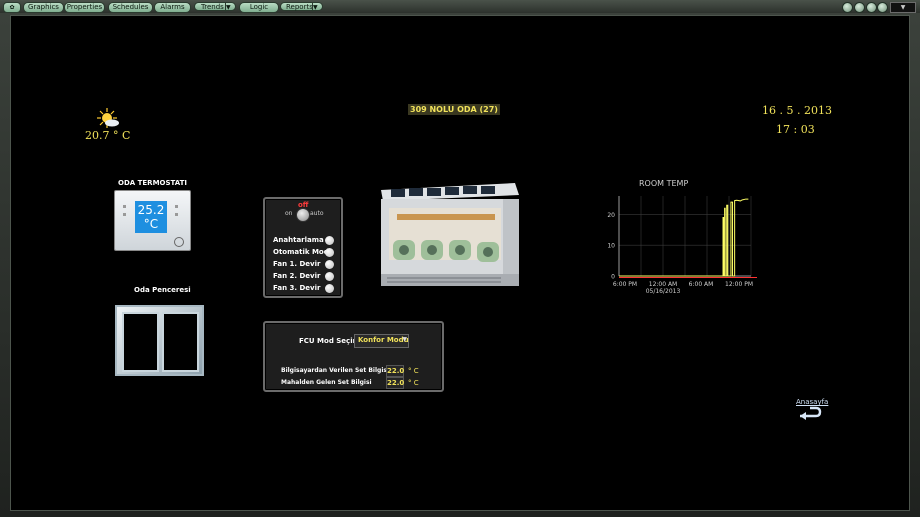 The width and height of the screenshot is (920, 517). What do you see at coordinates (303, 215) in the screenshot?
I see `mode-selector-knob` at bounding box center [303, 215].